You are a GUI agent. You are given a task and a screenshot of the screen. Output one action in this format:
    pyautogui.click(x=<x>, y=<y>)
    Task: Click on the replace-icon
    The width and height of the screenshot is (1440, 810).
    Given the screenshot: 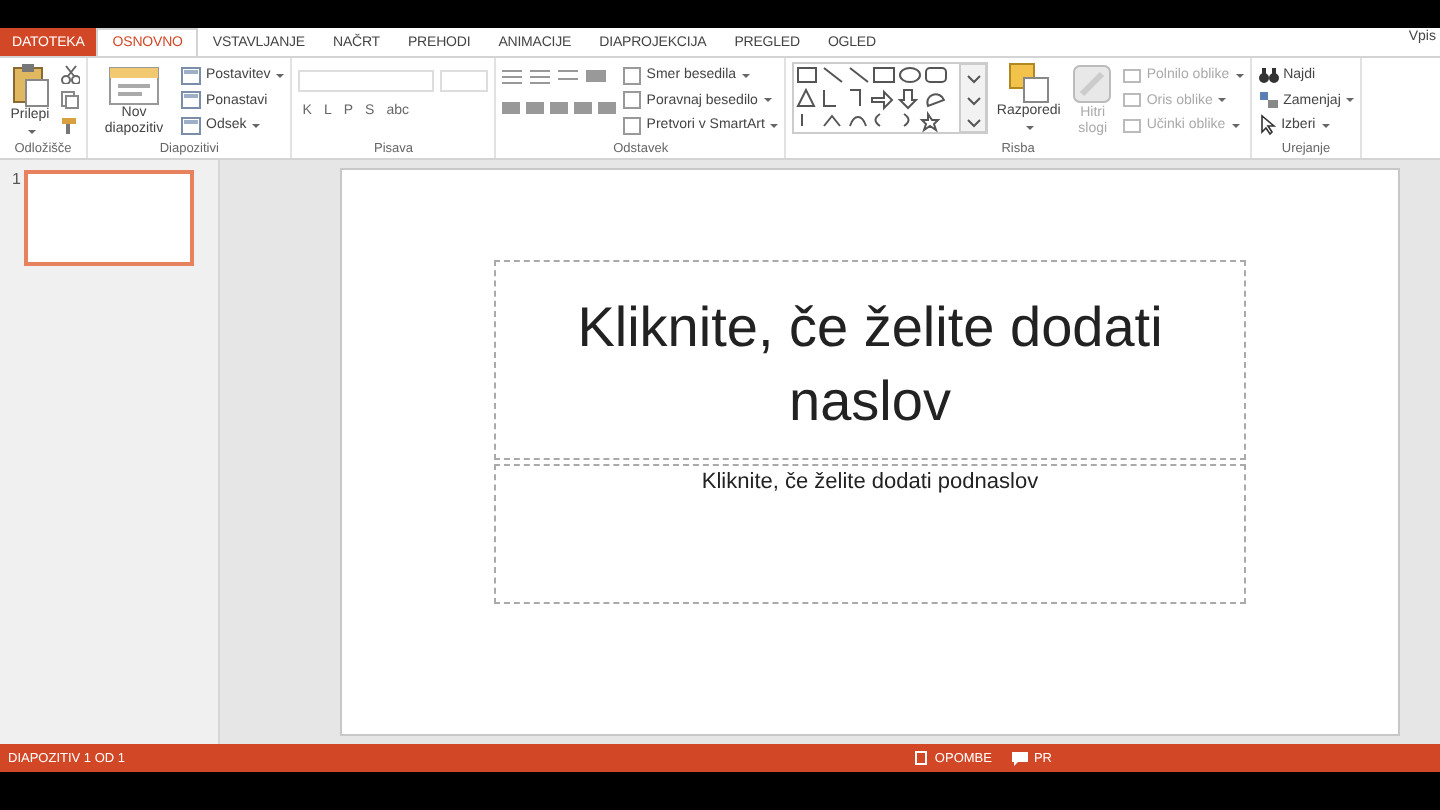 What is the action you would take?
    pyautogui.click(x=1268, y=100)
    